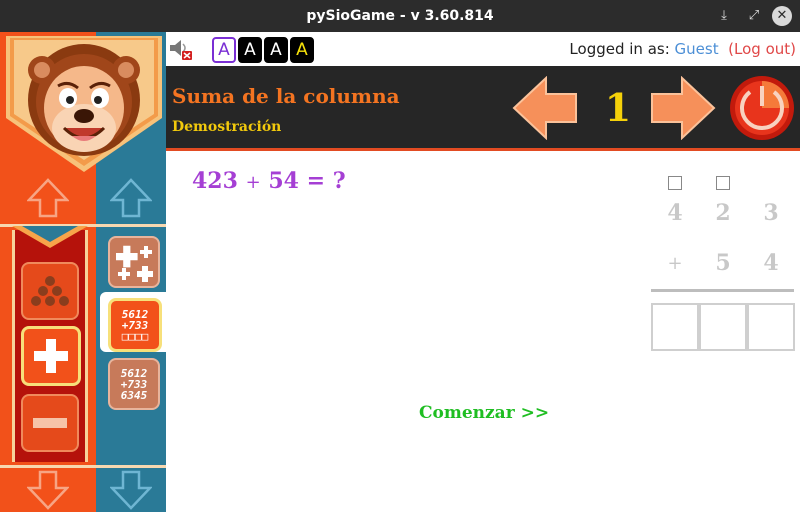 This screenshot has height=512, width=800. What do you see at coordinates (675, 213) in the screenshot?
I see `digit-top-1: 4` at bounding box center [675, 213].